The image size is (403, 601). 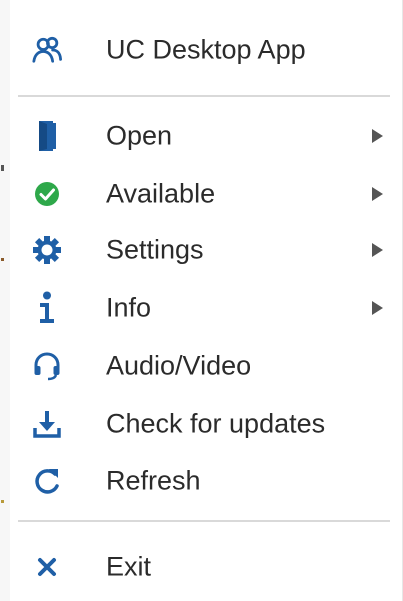 I want to click on menu-item-check-for-updates: Check for updates, so click(x=200, y=424).